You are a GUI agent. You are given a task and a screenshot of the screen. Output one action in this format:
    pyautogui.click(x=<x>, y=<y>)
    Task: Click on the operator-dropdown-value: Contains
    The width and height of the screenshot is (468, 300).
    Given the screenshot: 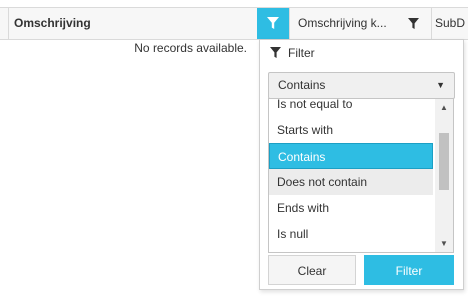 What is the action you would take?
    pyautogui.click(x=302, y=85)
    